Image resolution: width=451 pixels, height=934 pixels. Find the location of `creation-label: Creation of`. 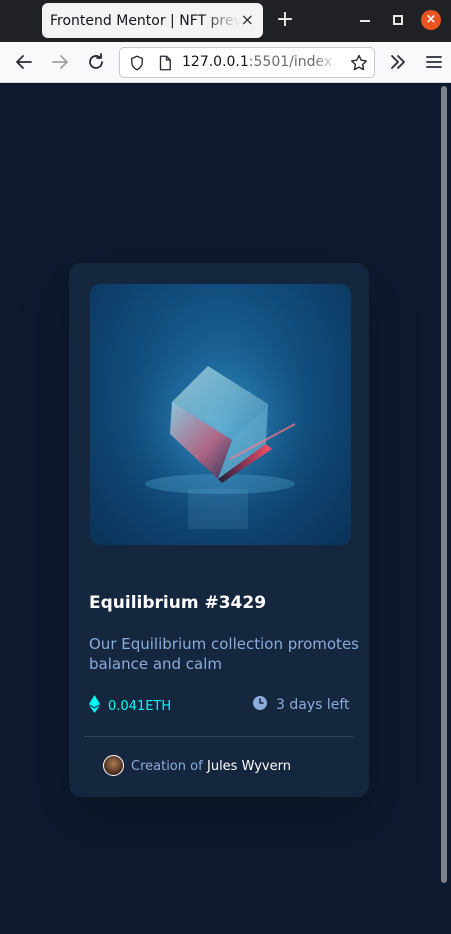

creation-label: Creation of is located at coordinates (167, 766).